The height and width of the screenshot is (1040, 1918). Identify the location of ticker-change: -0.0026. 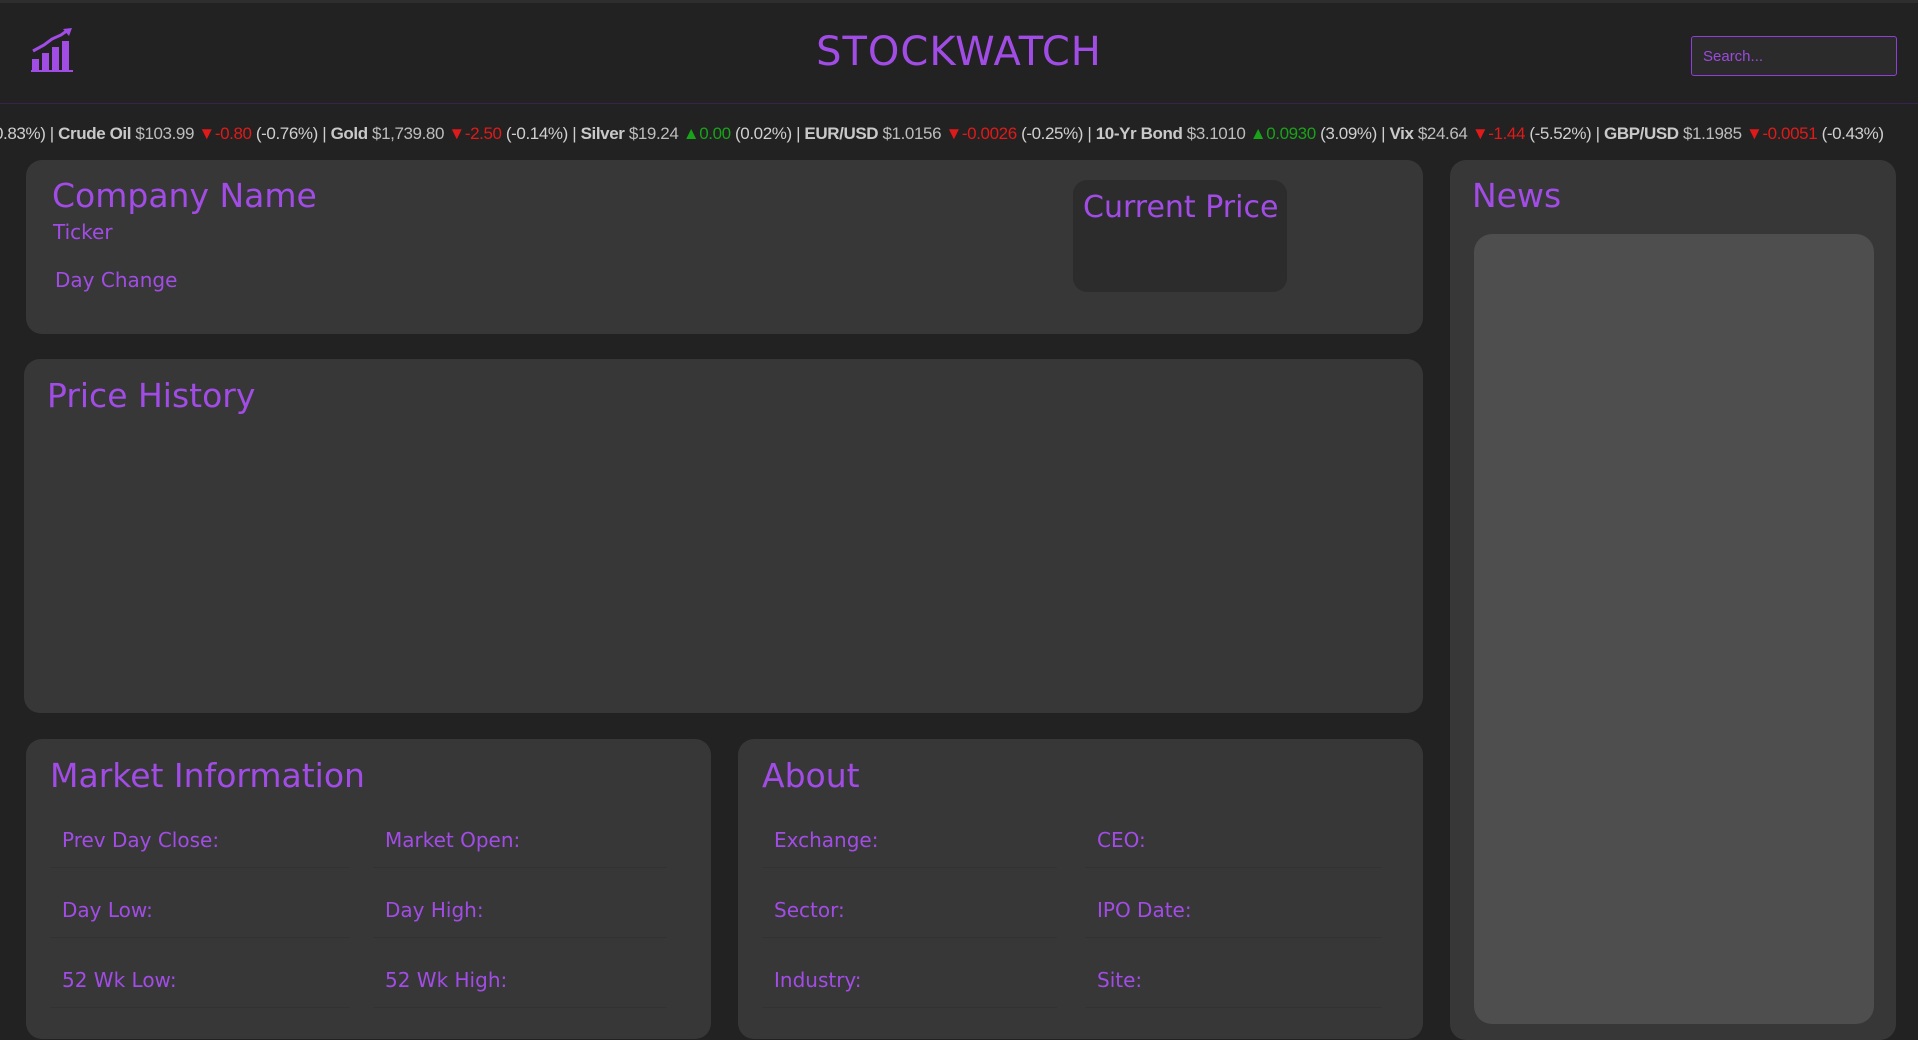
(989, 133).